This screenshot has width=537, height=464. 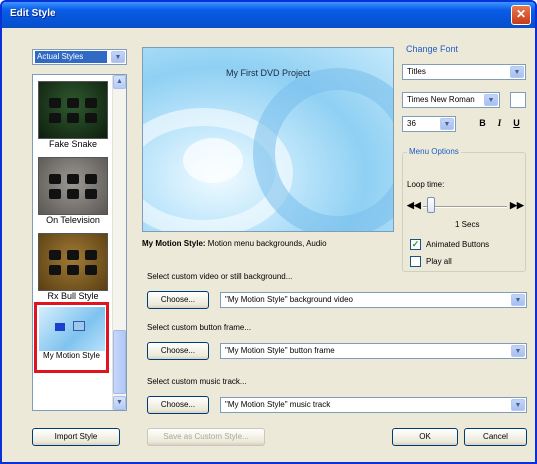 I want to click on underline-button: U, so click(x=516, y=123).